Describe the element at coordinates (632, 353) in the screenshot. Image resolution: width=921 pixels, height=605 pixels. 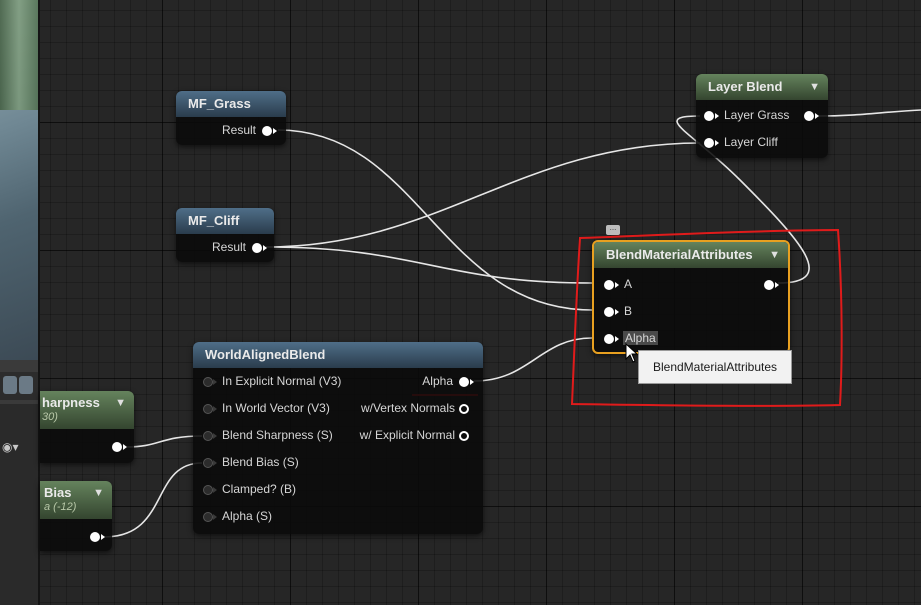
I see `mouse-cursor-icon` at that location.